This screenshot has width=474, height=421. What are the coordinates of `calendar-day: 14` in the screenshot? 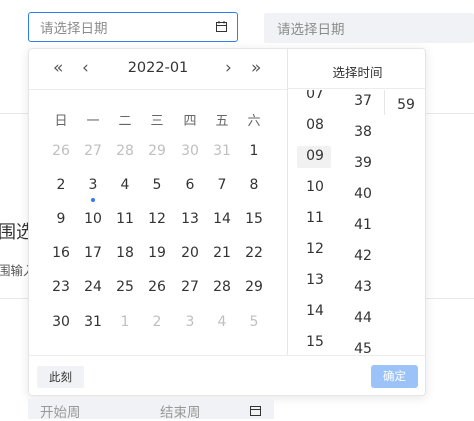 It's located at (222, 219).